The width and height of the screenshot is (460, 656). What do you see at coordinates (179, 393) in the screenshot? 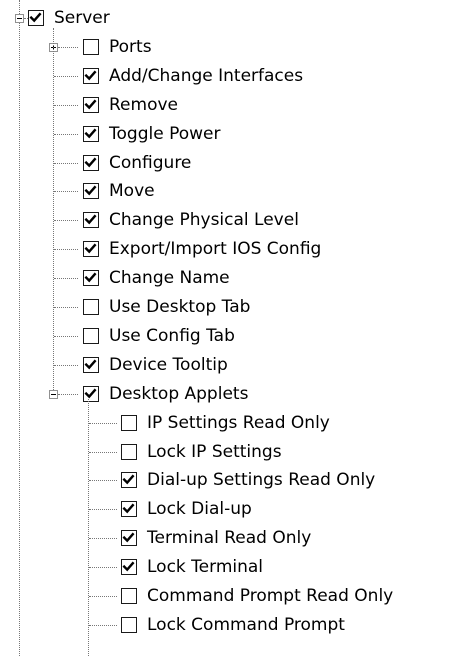
I see `node-label: Desktop Applets` at bounding box center [179, 393].